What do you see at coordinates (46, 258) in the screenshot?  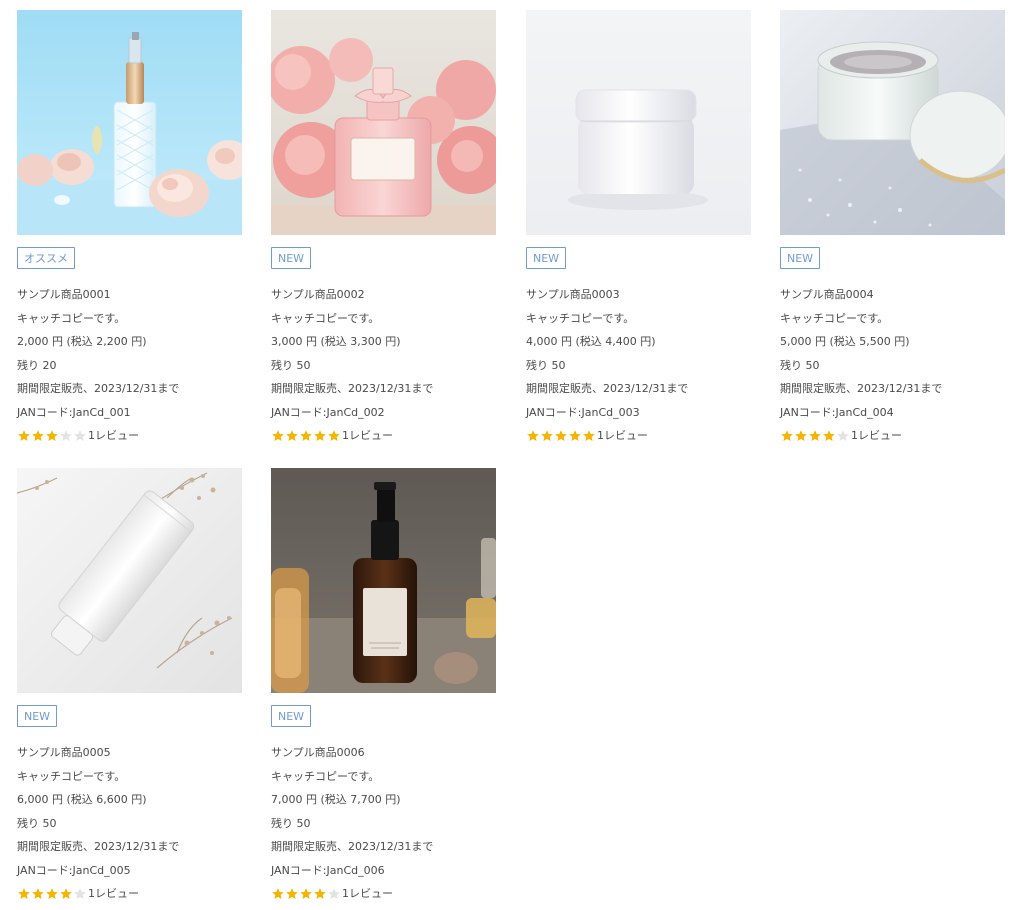 I see `product-badge: オススメ` at bounding box center [46, 258].